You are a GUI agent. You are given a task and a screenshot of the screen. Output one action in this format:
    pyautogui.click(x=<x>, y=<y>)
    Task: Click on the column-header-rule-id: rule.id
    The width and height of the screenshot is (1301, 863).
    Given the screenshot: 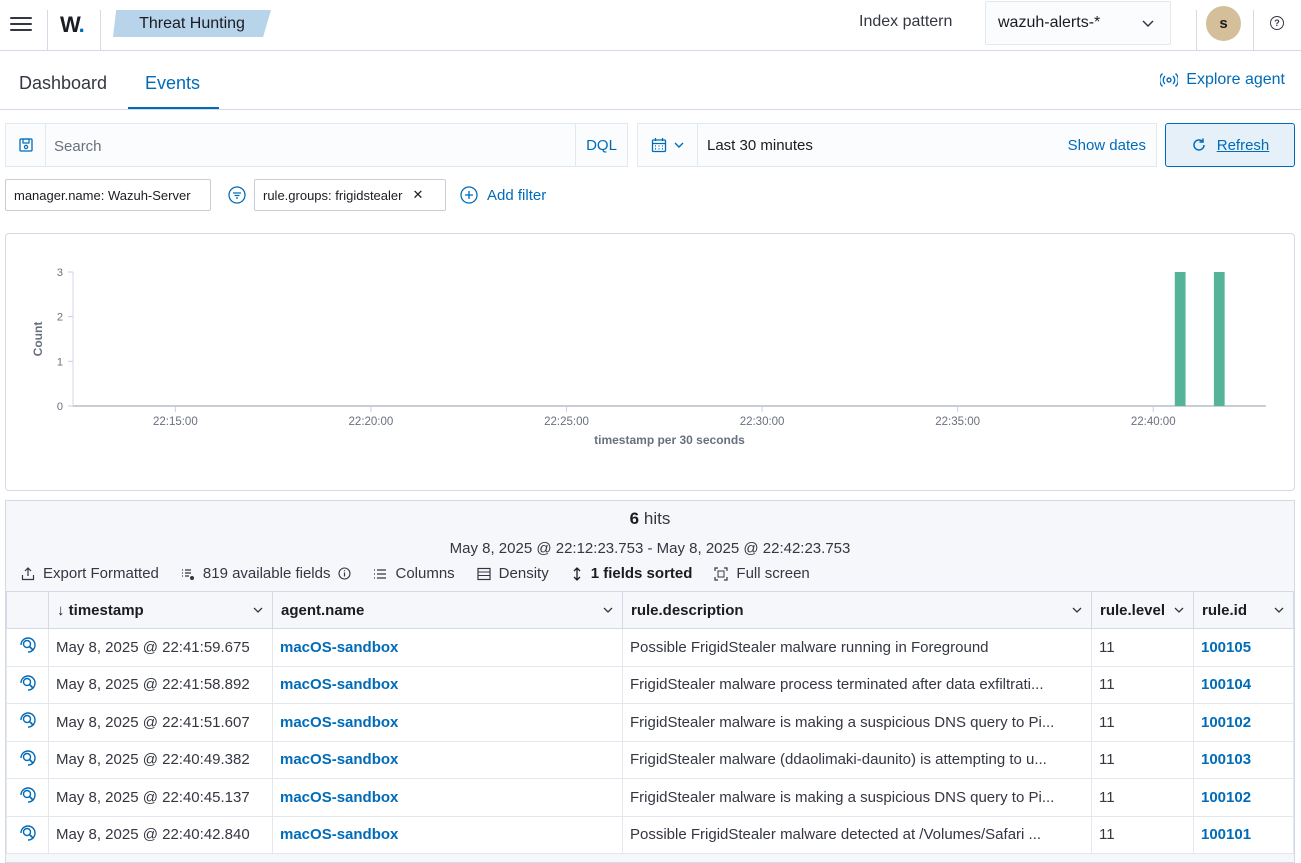 What is the action you would take?
    pyautogui.click(x=1243, y=610)
    